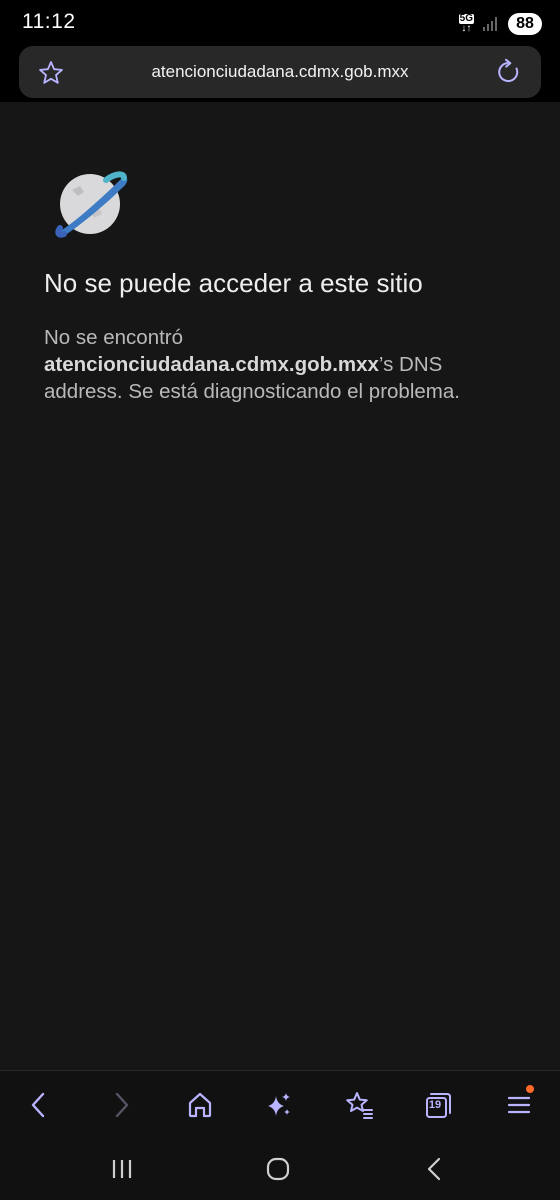 This screenshot has width=560, height=1200. What do you see at coordinates (466, 23) in the screenshot?
I see `network-icon: 5G ↓↑` at bounding box center [466, 23].